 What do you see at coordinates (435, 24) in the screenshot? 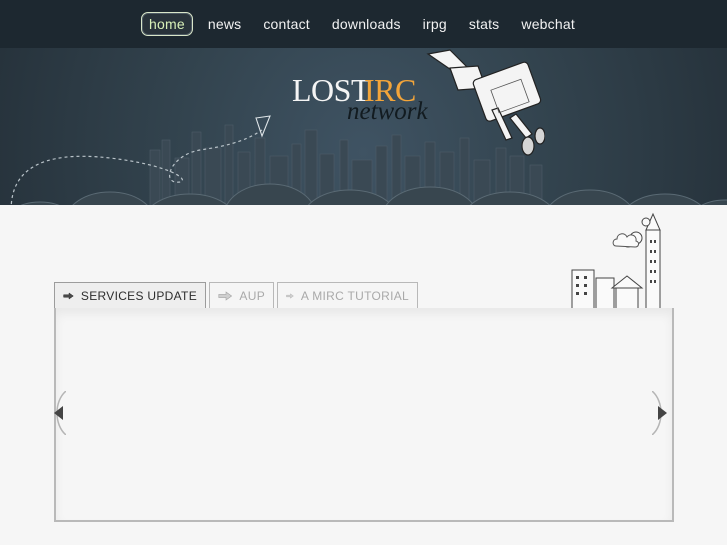
I see `nav-irpg: irpg` at bounding box center [435, 24].